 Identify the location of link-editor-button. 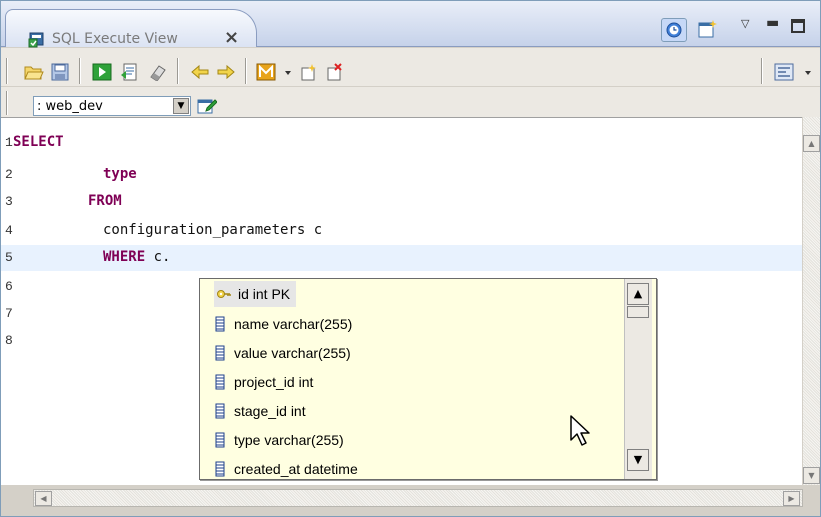
(674, 30).